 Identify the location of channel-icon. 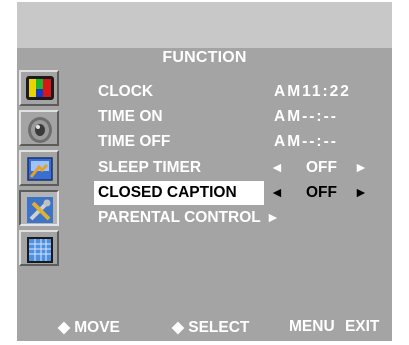
(40, 169).